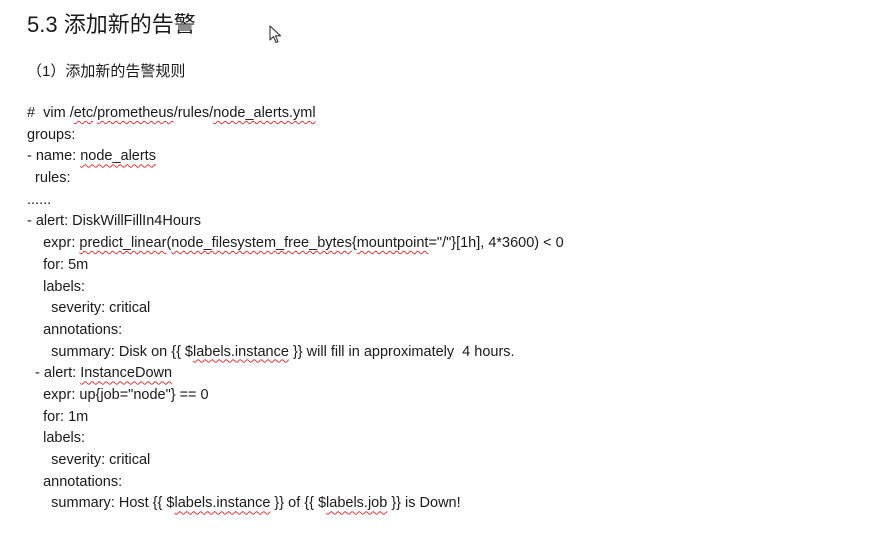 The image size is (886, 542). Describe the element at coordinates (49, 178) in the screenshot. I see `code-line: rules:` at that location.